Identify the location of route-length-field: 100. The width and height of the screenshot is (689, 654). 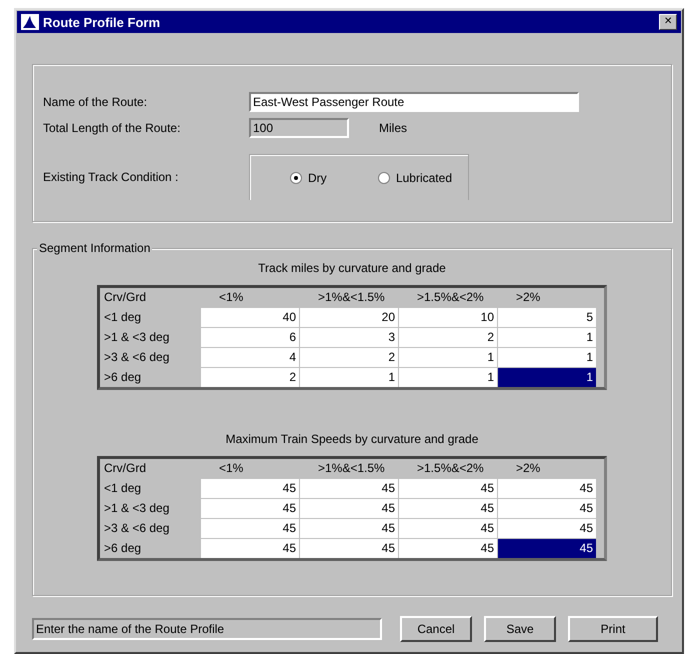
(299, 128).